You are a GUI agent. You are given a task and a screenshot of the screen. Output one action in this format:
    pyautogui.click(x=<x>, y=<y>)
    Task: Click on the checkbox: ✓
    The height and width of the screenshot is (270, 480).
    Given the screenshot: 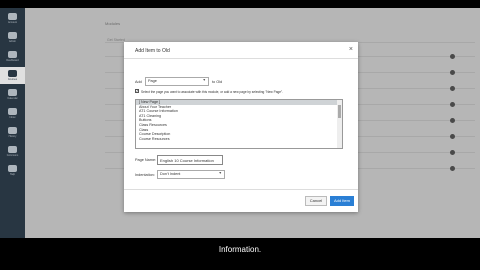 What is the action you would take?
    pyautogui.click(x=137, y=91)
    